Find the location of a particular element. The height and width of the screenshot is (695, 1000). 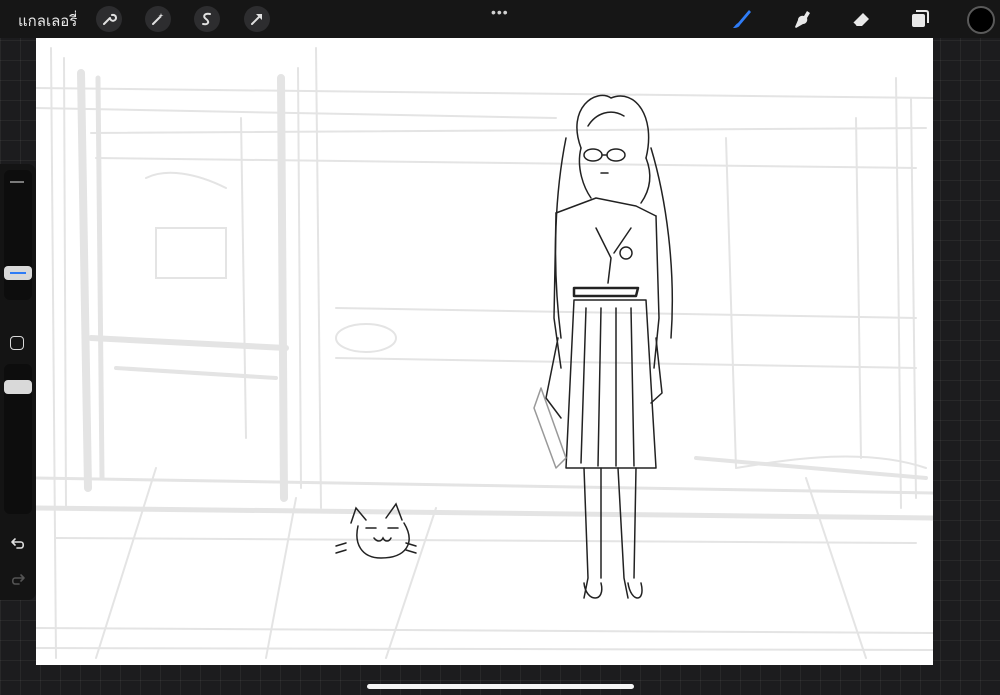

color-picker-swatch is located at coordinates (981, 20).